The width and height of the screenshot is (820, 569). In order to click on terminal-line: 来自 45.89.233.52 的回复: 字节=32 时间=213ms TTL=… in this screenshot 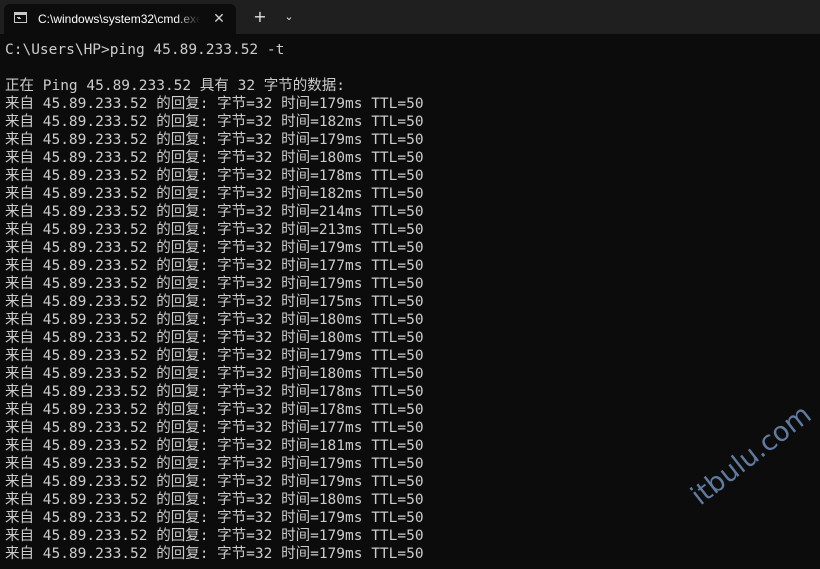, I will do `click(214, 230)`.